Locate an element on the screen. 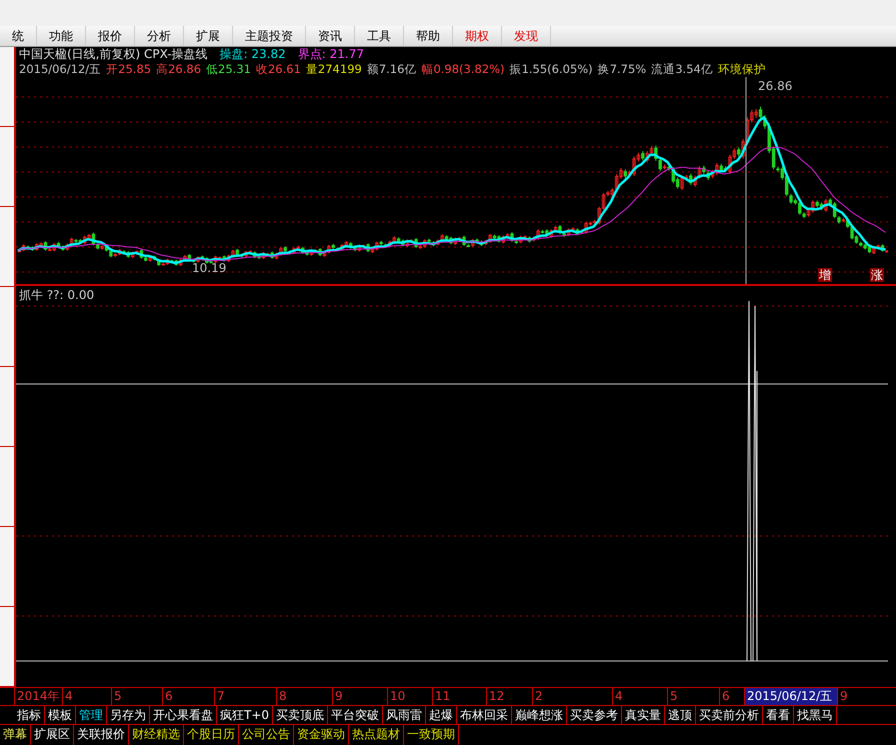 The height and width of the screenshot is (745, 896). date-axis-label: 2 is located at coordinates (572, 696).